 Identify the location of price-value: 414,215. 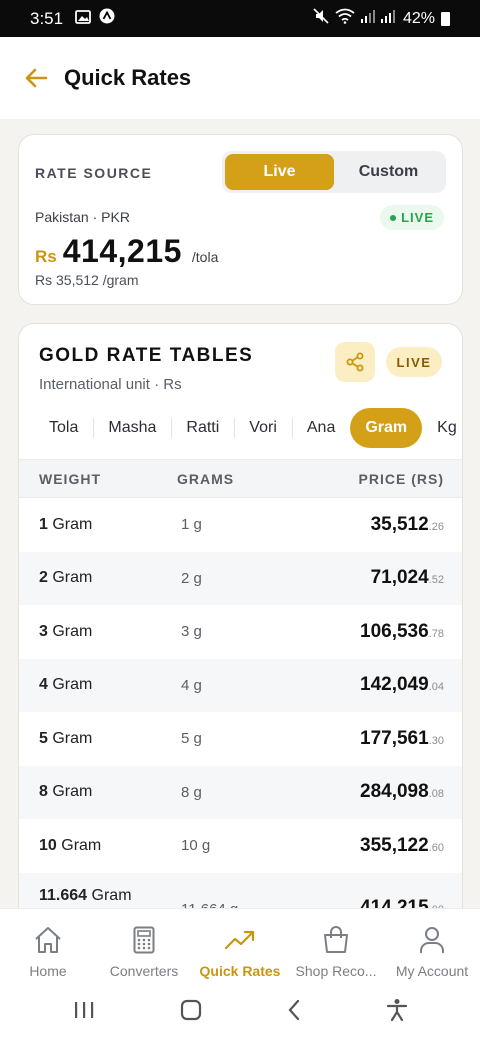
(122, 251).